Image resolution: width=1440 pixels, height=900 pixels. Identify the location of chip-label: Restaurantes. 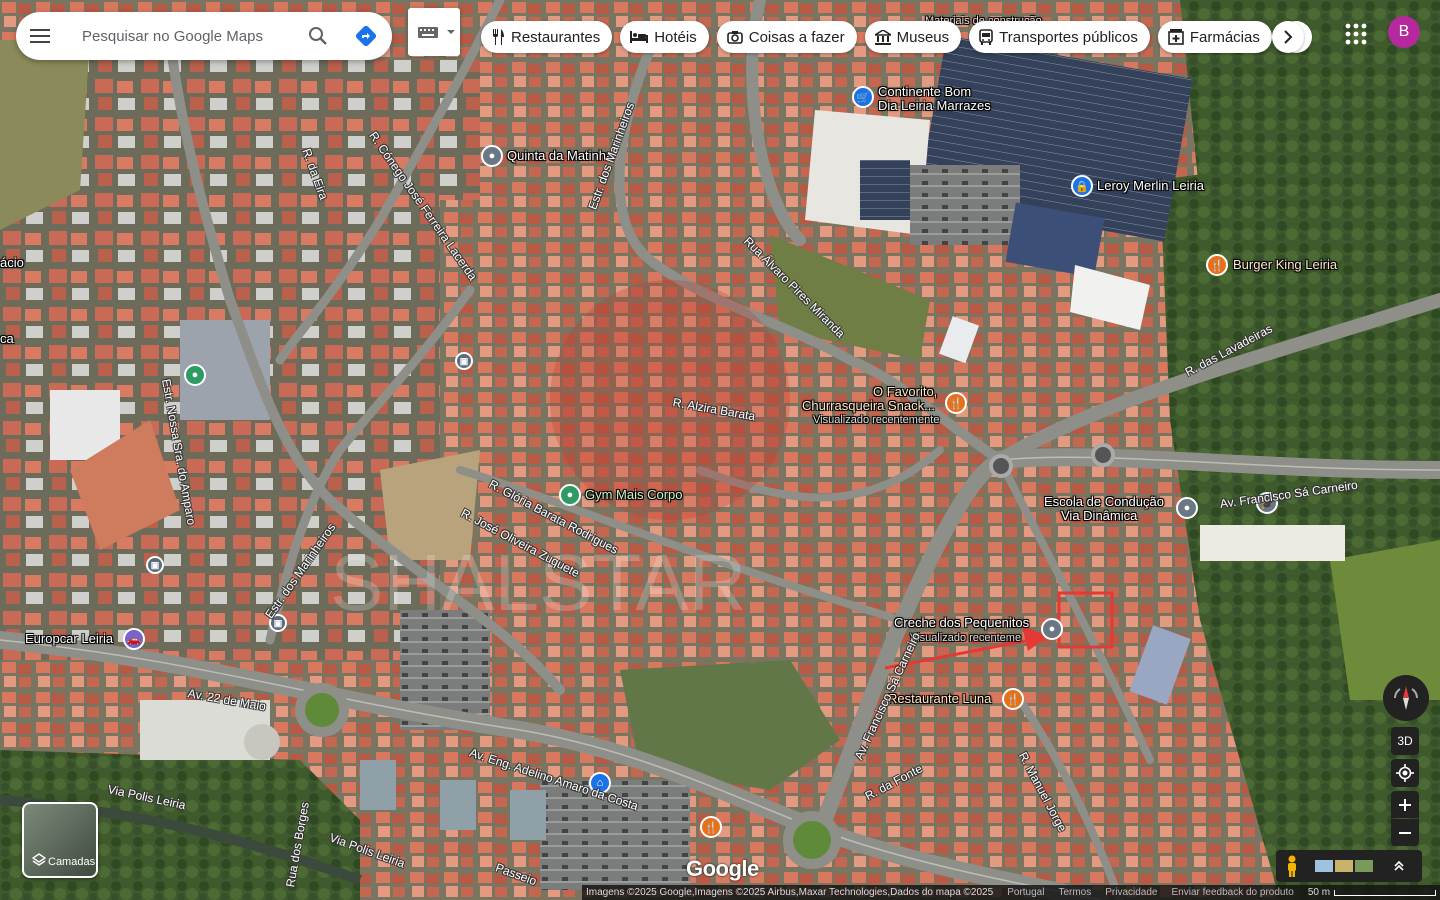
(556, 37).